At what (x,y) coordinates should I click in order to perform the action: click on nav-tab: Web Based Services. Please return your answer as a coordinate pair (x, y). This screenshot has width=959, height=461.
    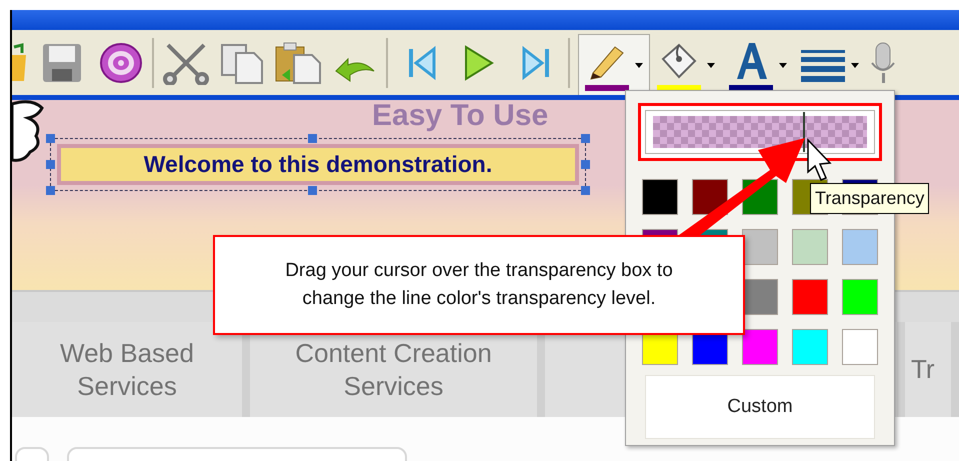
    Looking at the image, I should click on (131, 369).